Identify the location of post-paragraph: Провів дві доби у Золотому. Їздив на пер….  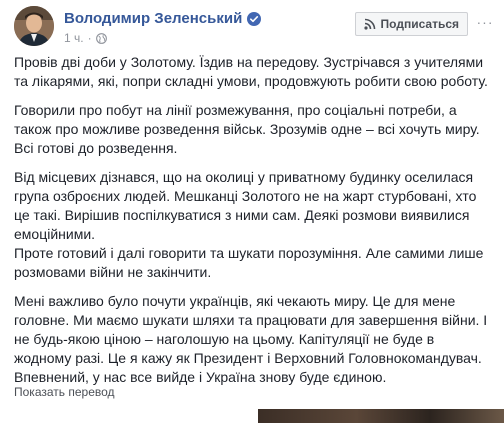
(251, 71).